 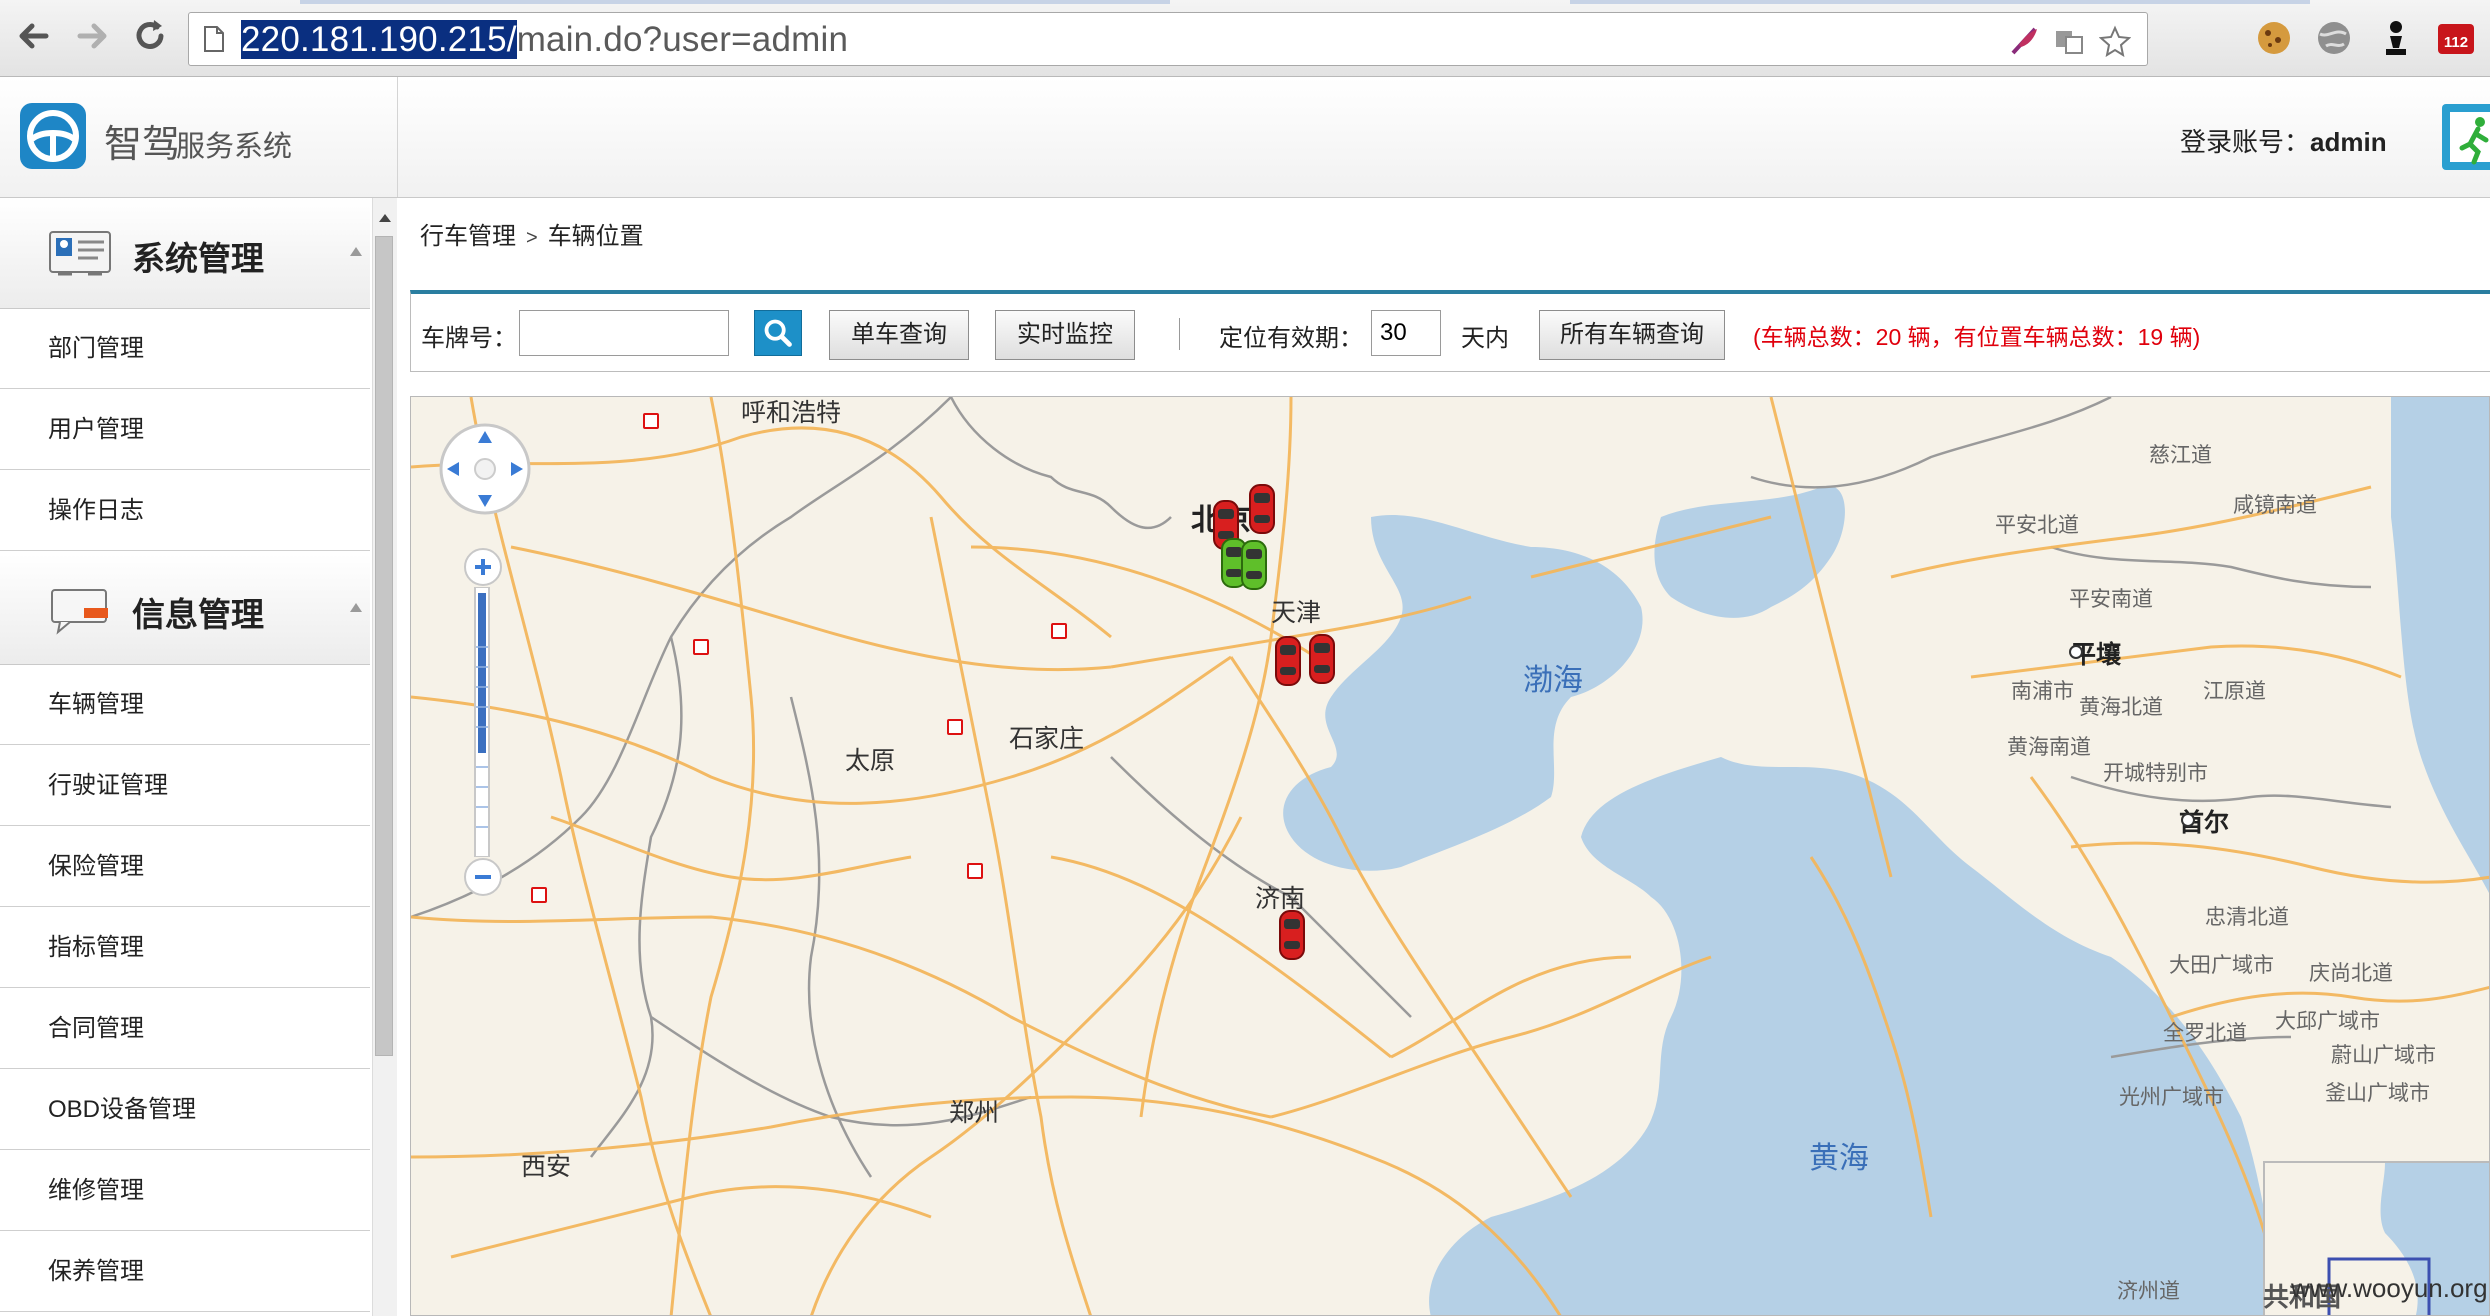 What do you see at coordinates (1254, 565) in the screenshot?
I see `car-marker-green-icon` at bounding box center [1254, 565].